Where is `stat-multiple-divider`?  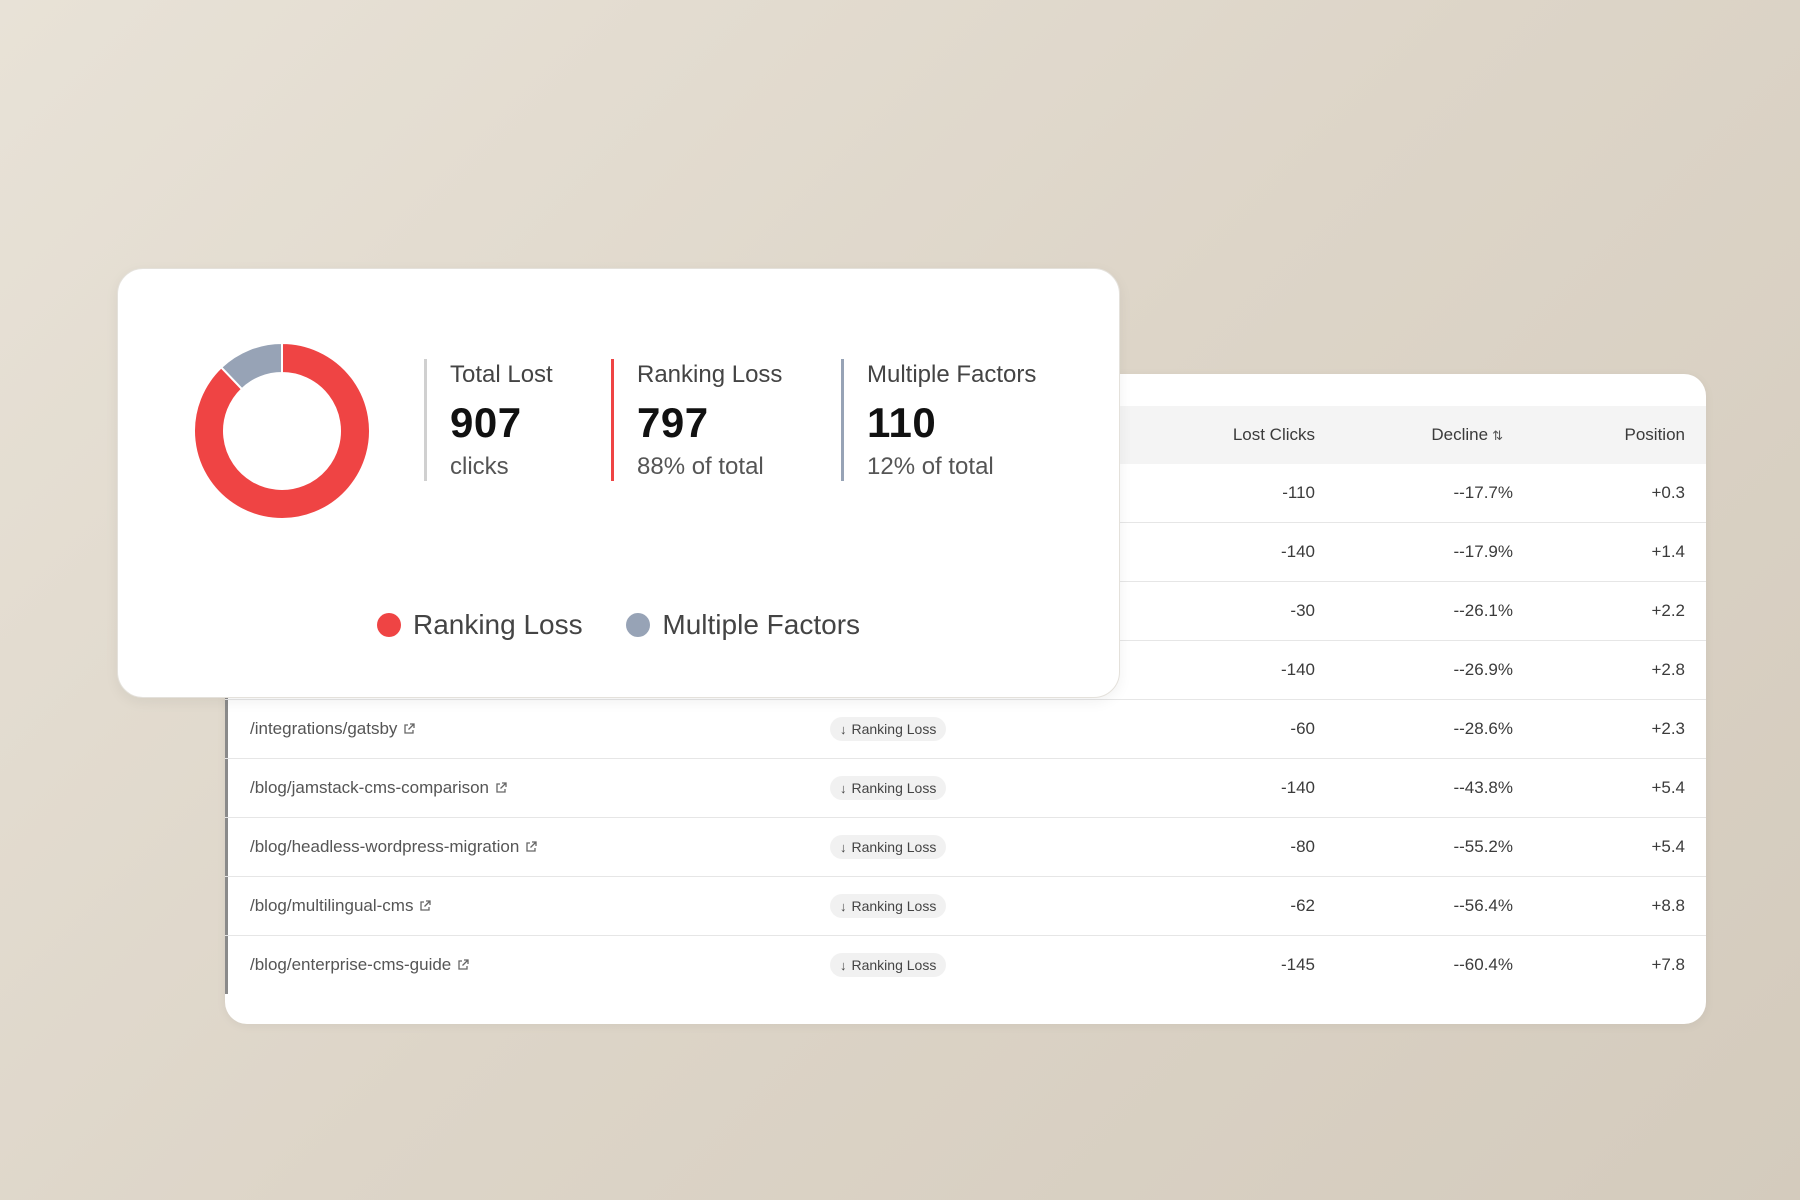
stat-multiple-divider is located at coordinates (842, 420).